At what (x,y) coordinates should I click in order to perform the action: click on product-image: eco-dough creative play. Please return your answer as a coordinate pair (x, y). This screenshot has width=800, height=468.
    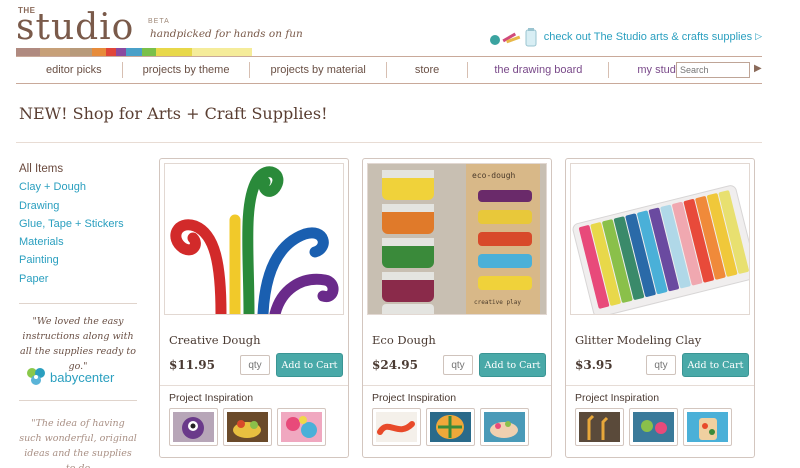
    Looking at the image, I should click on (457, 239).